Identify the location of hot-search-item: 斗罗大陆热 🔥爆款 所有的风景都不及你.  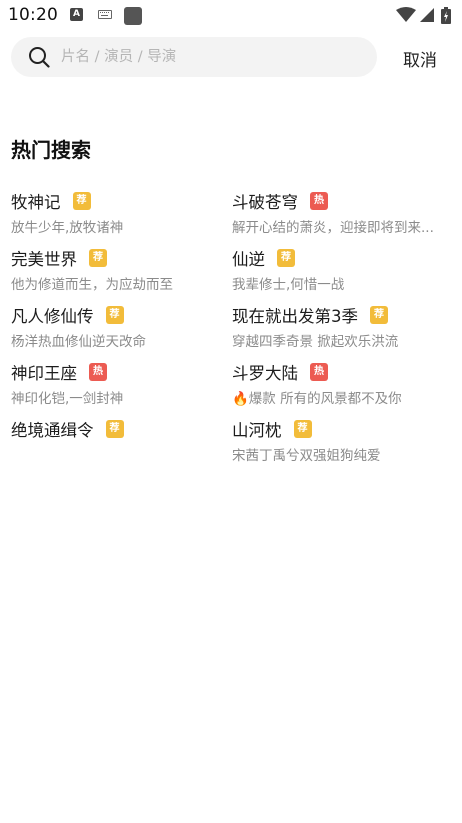
(339, 385).